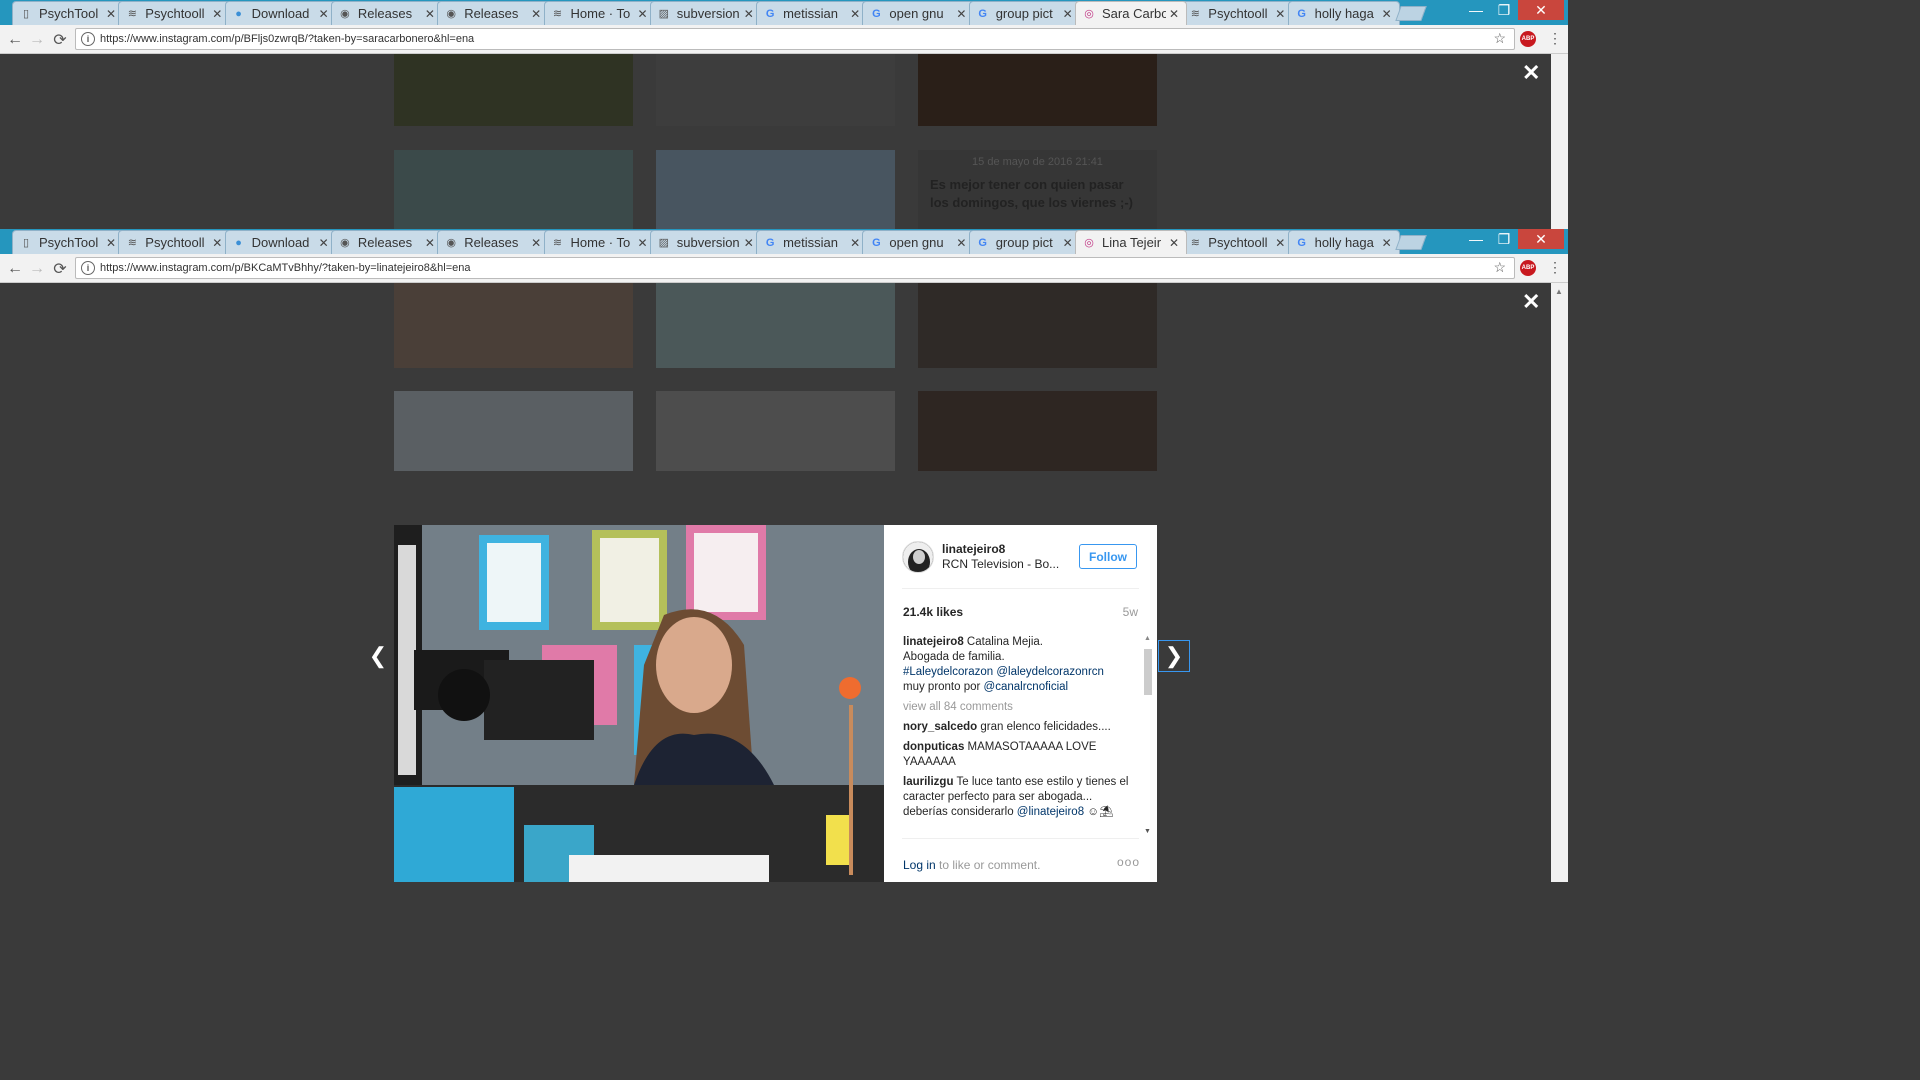 Image resolution: width=1920 pixels, height=1080 pixels. Describe the element at coordinates (1147, 638) in the screenshot. I see `scroll-up-icon: ▲` at that location.